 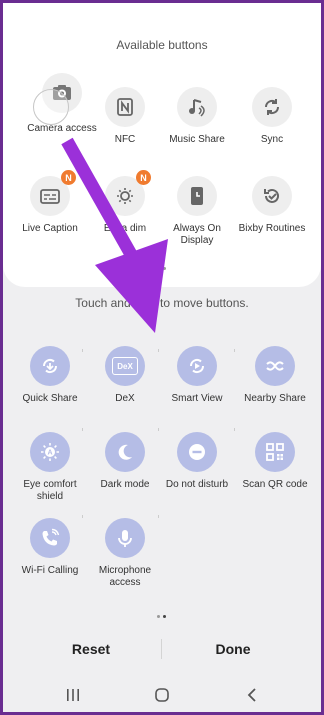 I want to click on sync-button: Sync, so click(x=272, y=116).